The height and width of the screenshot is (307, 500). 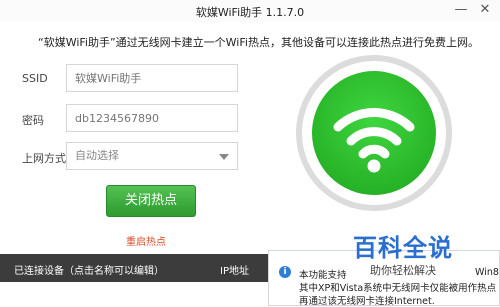 I want to click on password-label: 密码, so click(x=33, y=120).